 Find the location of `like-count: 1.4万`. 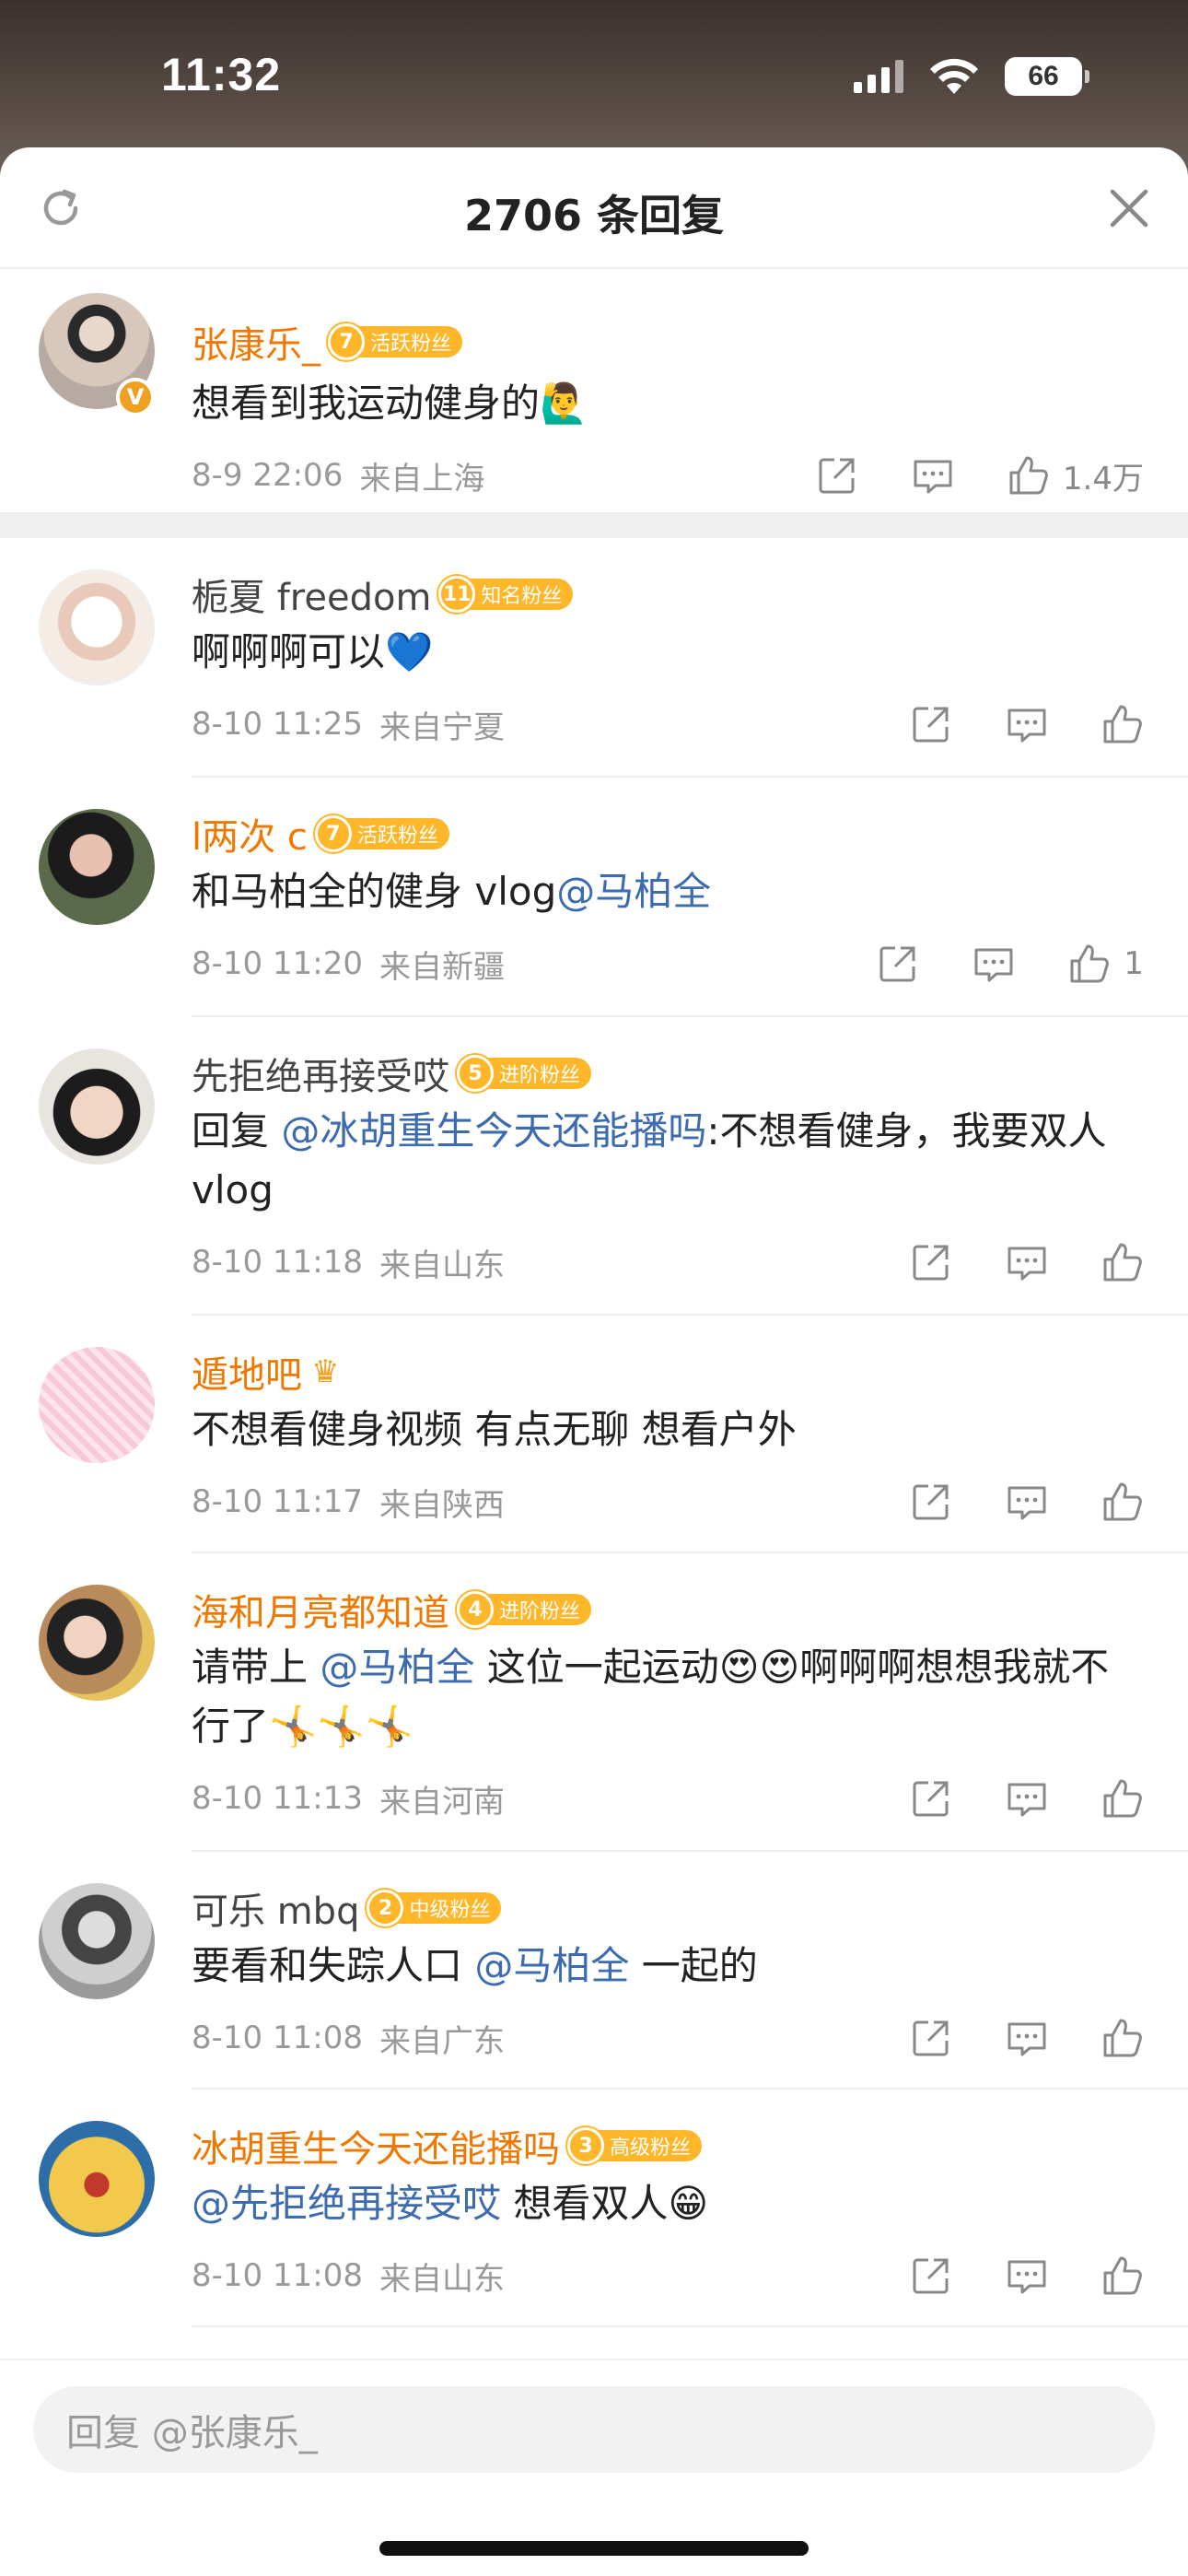

like-count: 1.4万 is located at coordinates (1103, 479).